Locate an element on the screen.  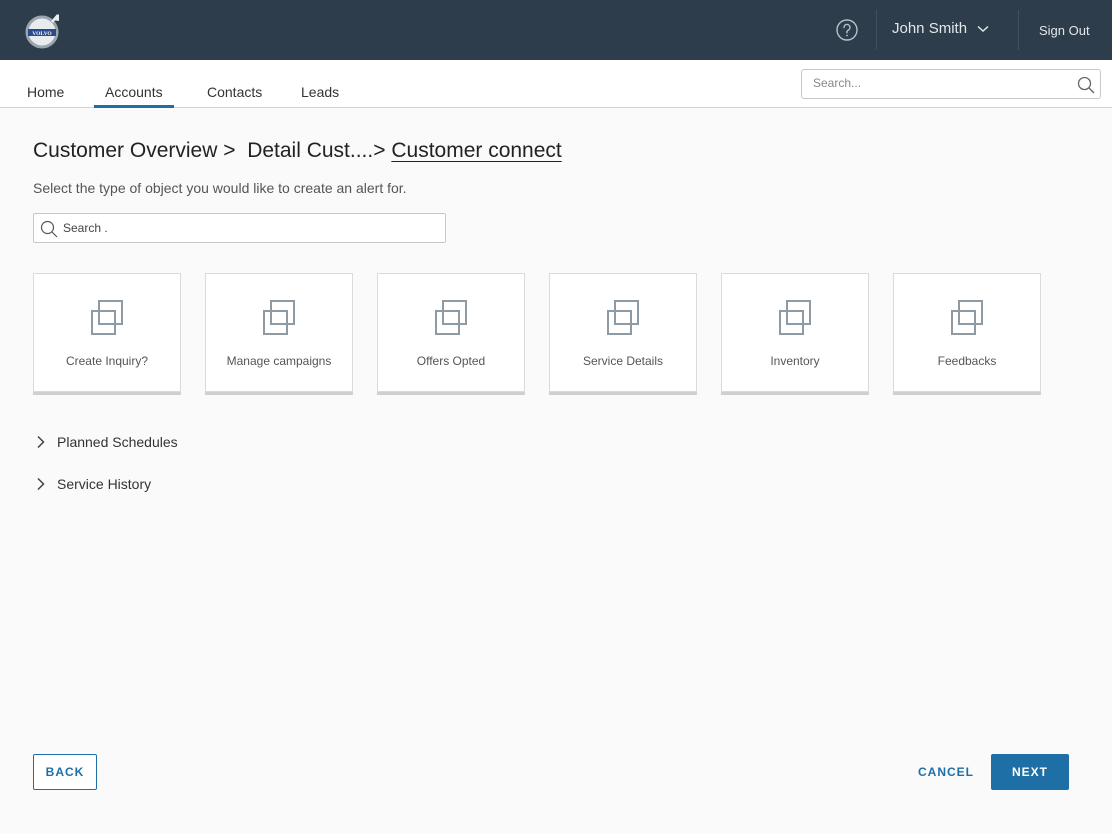
card-label: Manage campaigns is located at coordinates (279, 361).